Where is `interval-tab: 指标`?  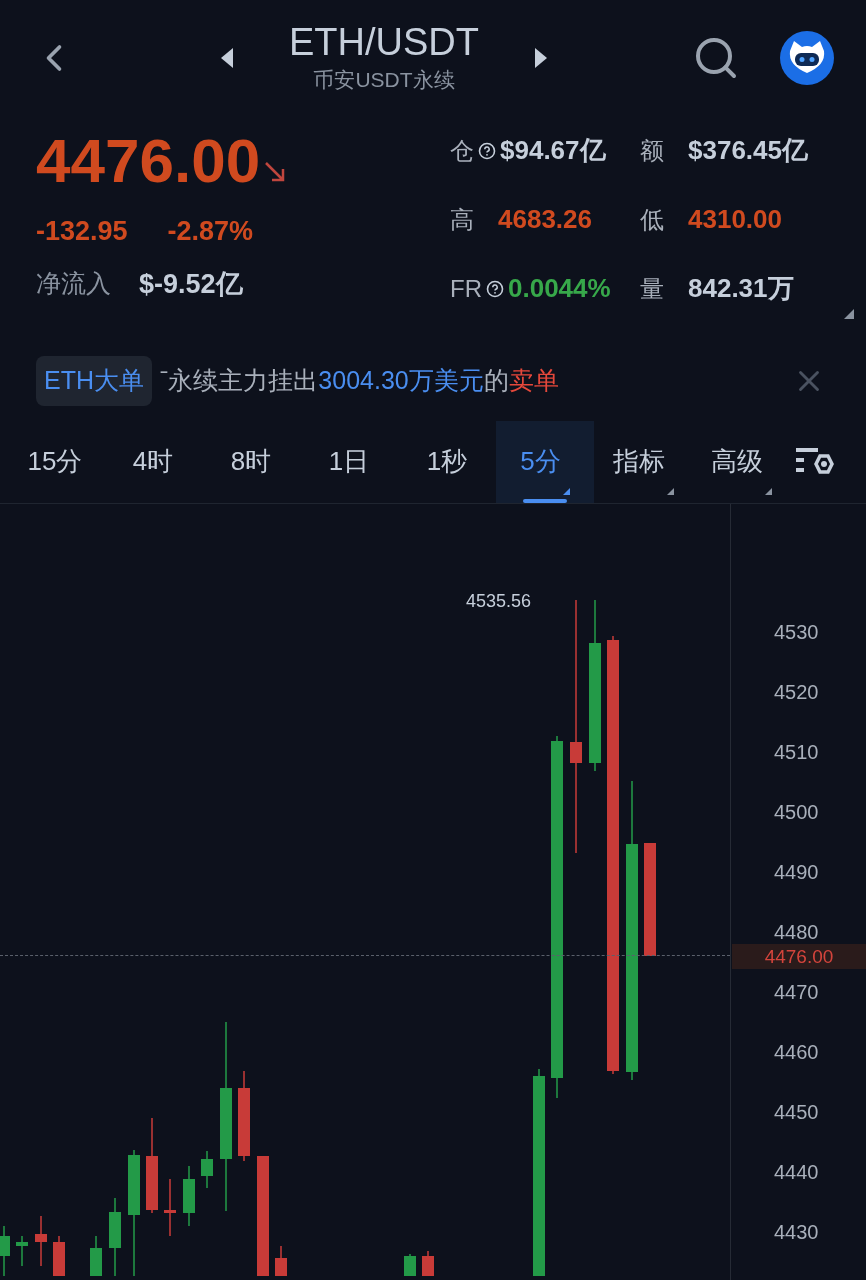
interval-tab: 指标 is located at coordinates (643, 461).